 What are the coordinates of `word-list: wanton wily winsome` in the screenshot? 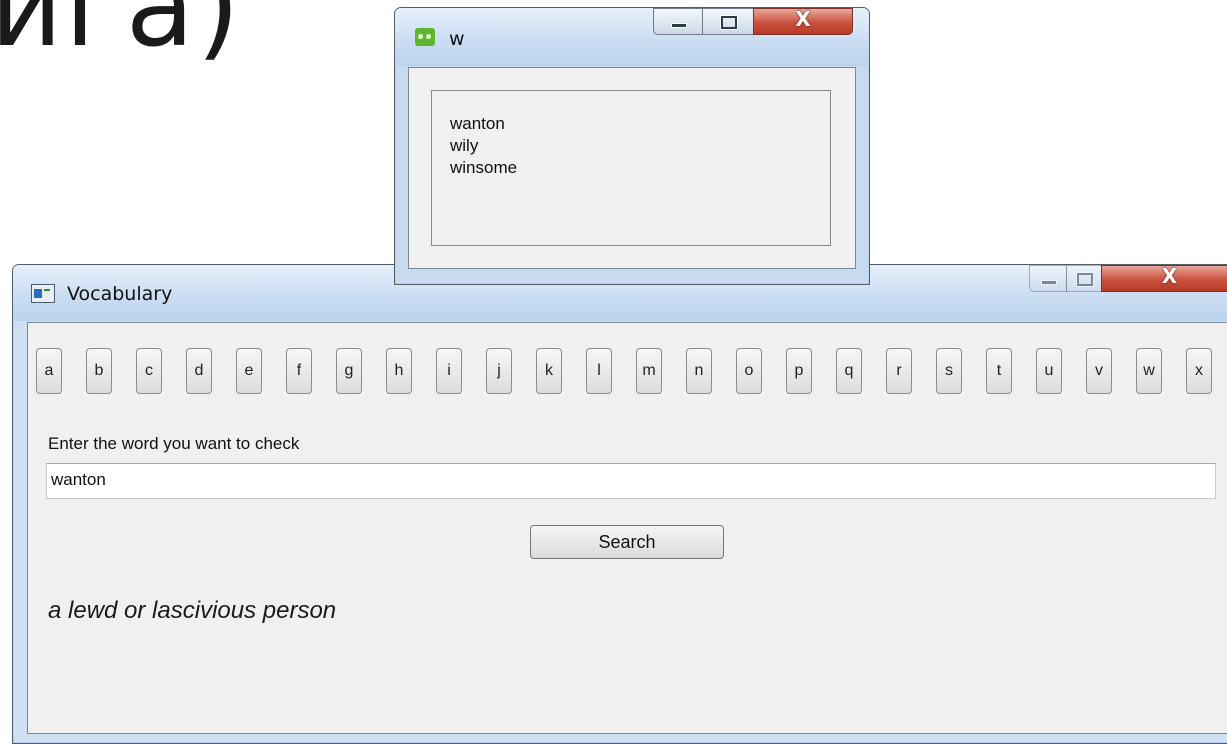 It's located at (631, 168).